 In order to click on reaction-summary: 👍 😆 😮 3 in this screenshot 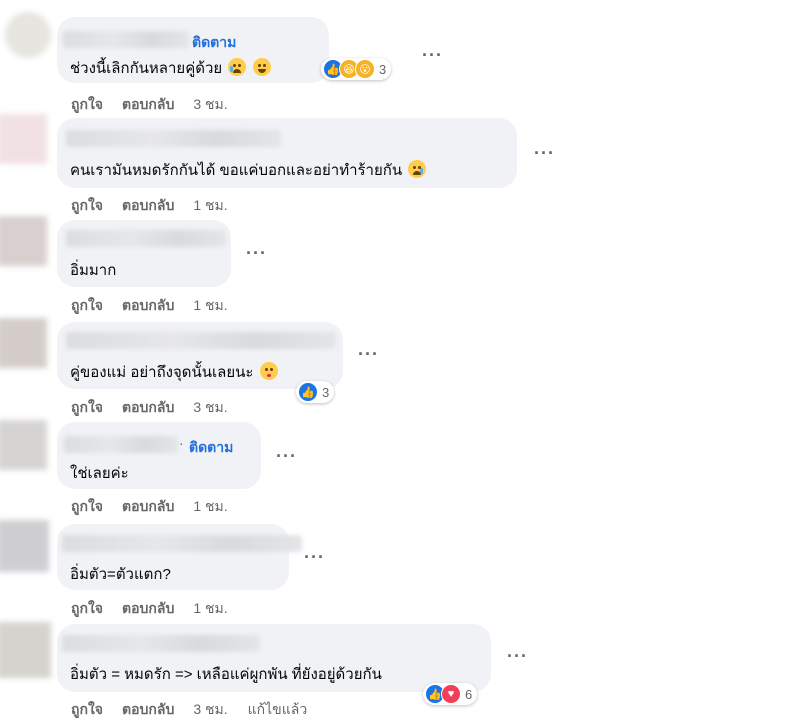, I will do `click(356, 69)`.